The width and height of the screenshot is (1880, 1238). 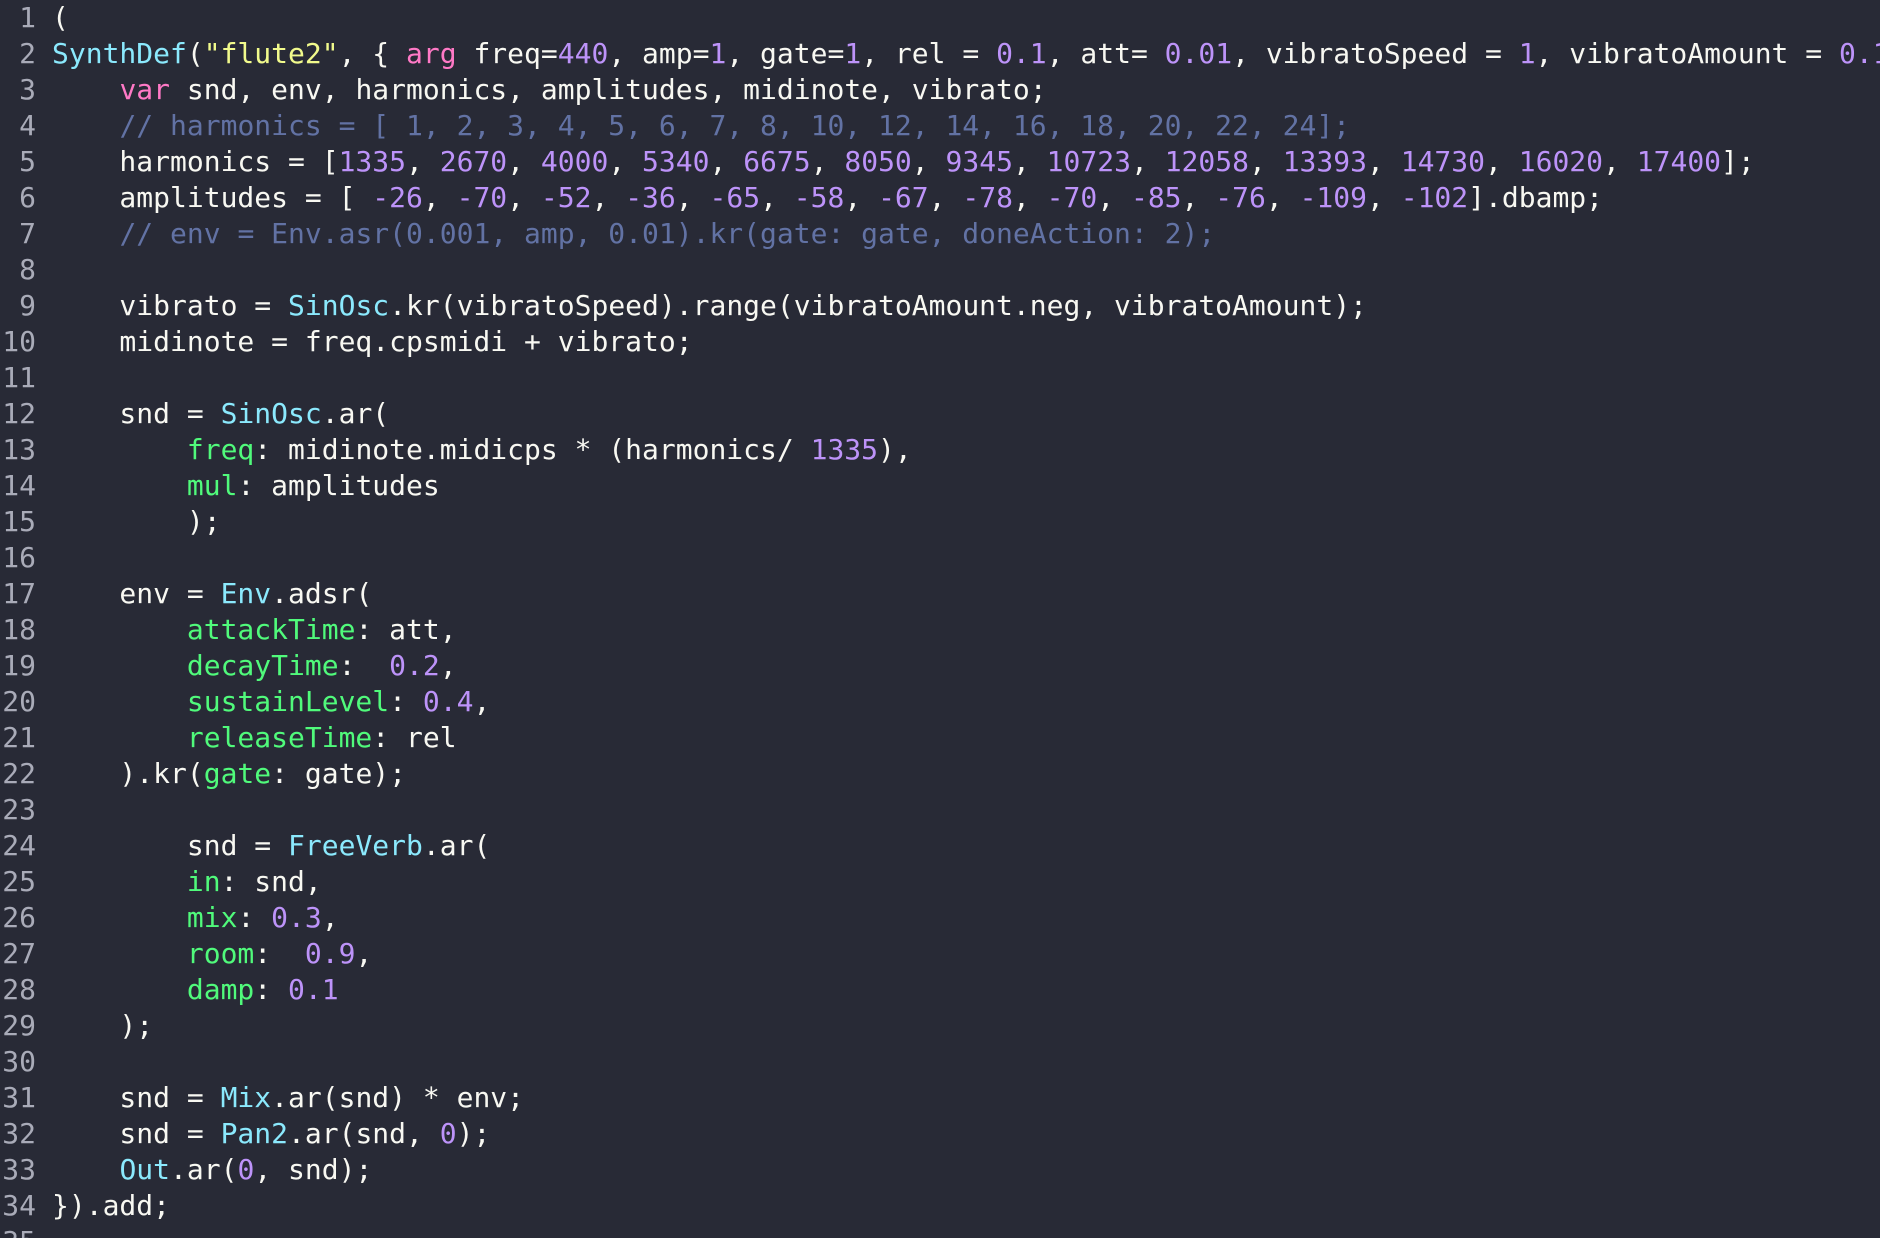 What do you see at coordinates (650, 197) in the screenshot?
I see `code-token-num: -36` at bounding box center [650, 197].